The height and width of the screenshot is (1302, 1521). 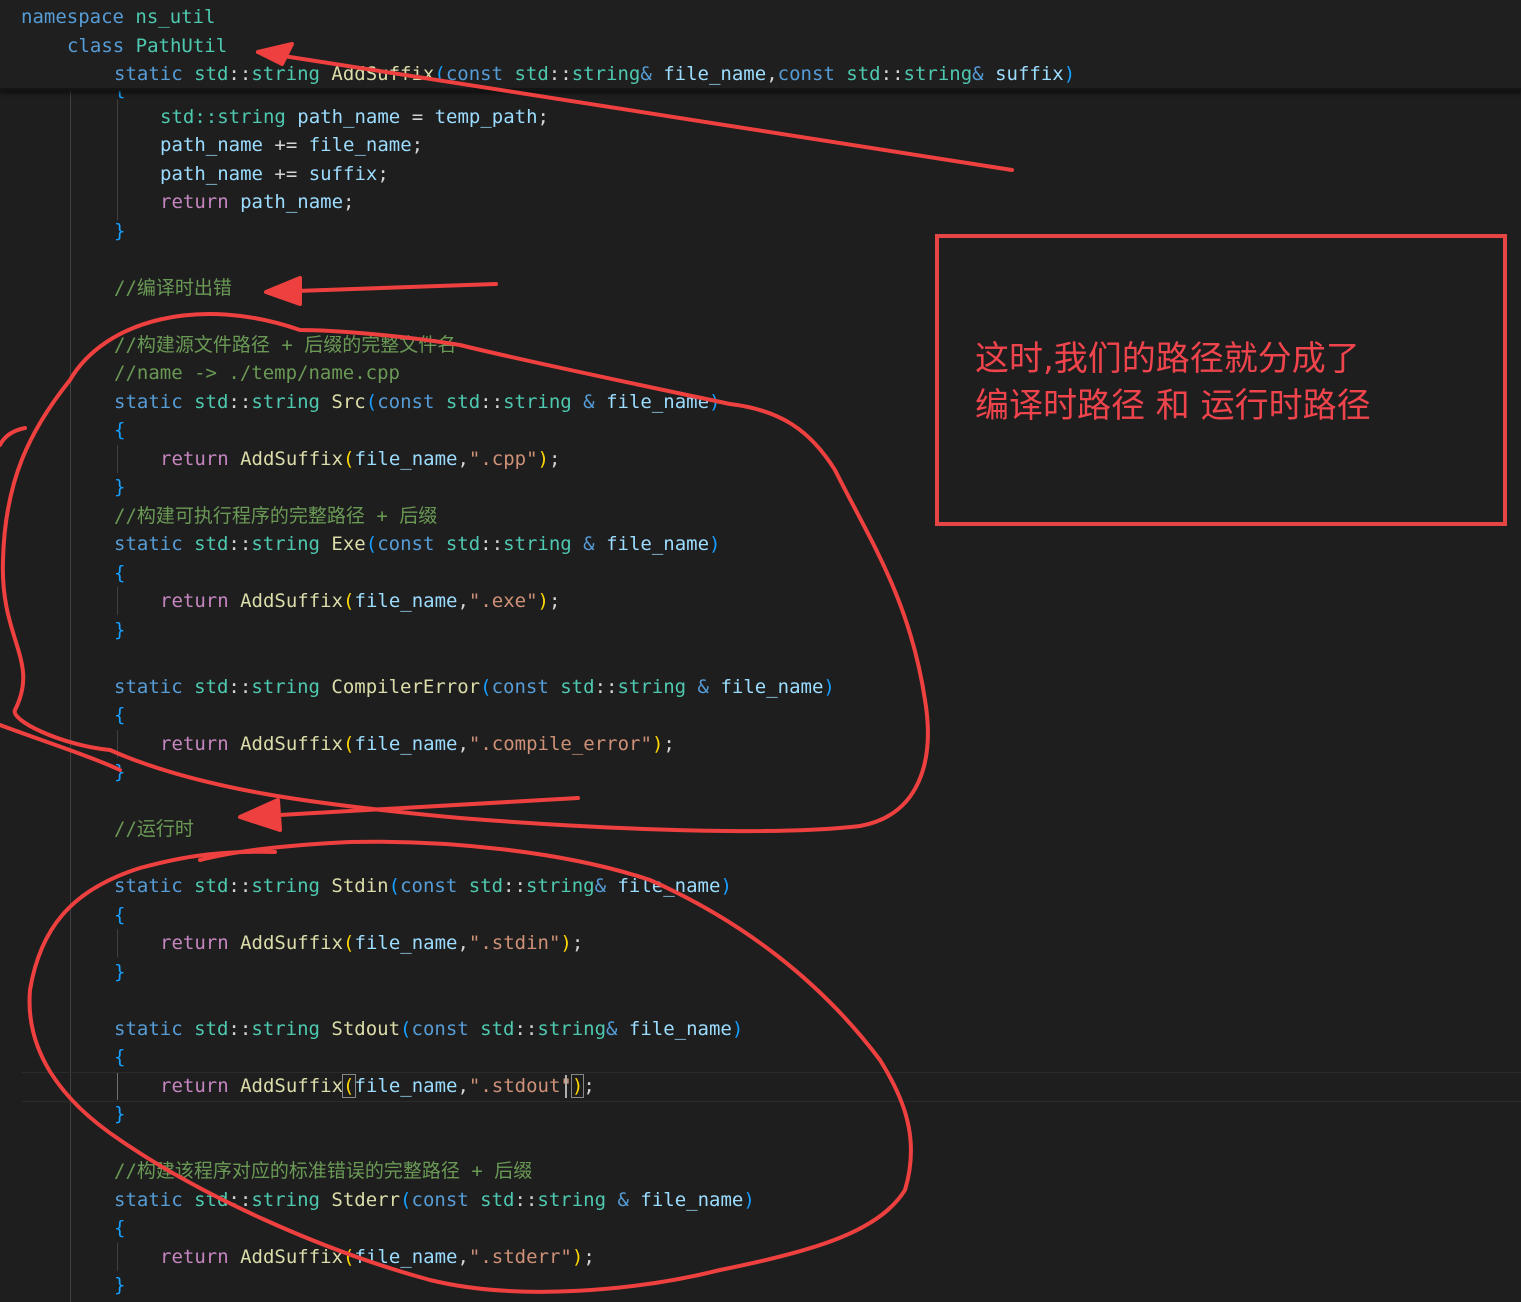 What do you see at coordinates (1173, 406) in the screenshot?
I see `annotation-line-2: 编译时路径 和 运行时路径` at bounding box center [1173, 406].